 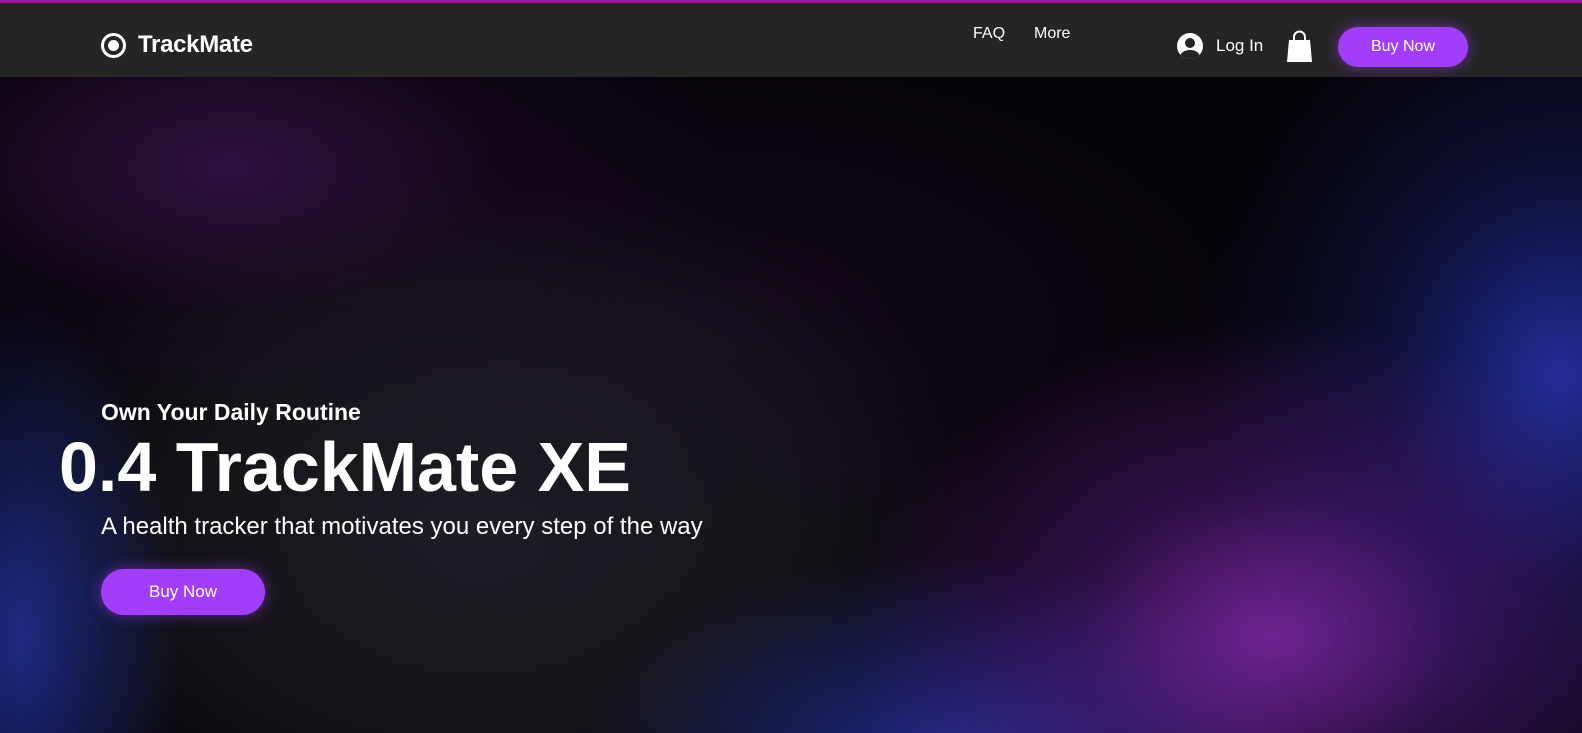 I want to click on hero-buy-now-button: Buy Now, so click(x=183, y=592).